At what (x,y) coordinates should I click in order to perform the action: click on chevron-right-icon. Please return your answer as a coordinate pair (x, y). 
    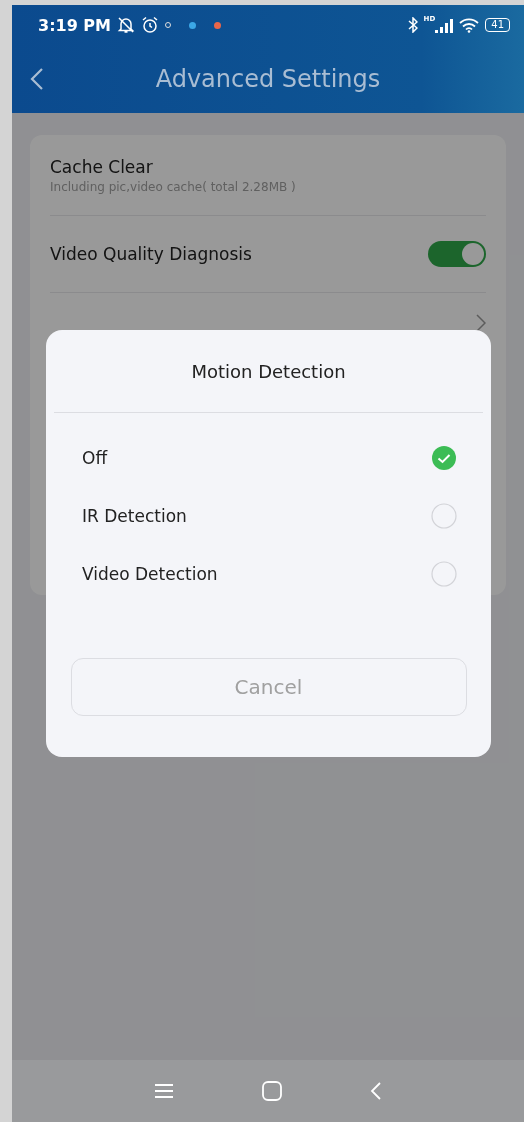
    Looking at the image, I should click on (481, 323).